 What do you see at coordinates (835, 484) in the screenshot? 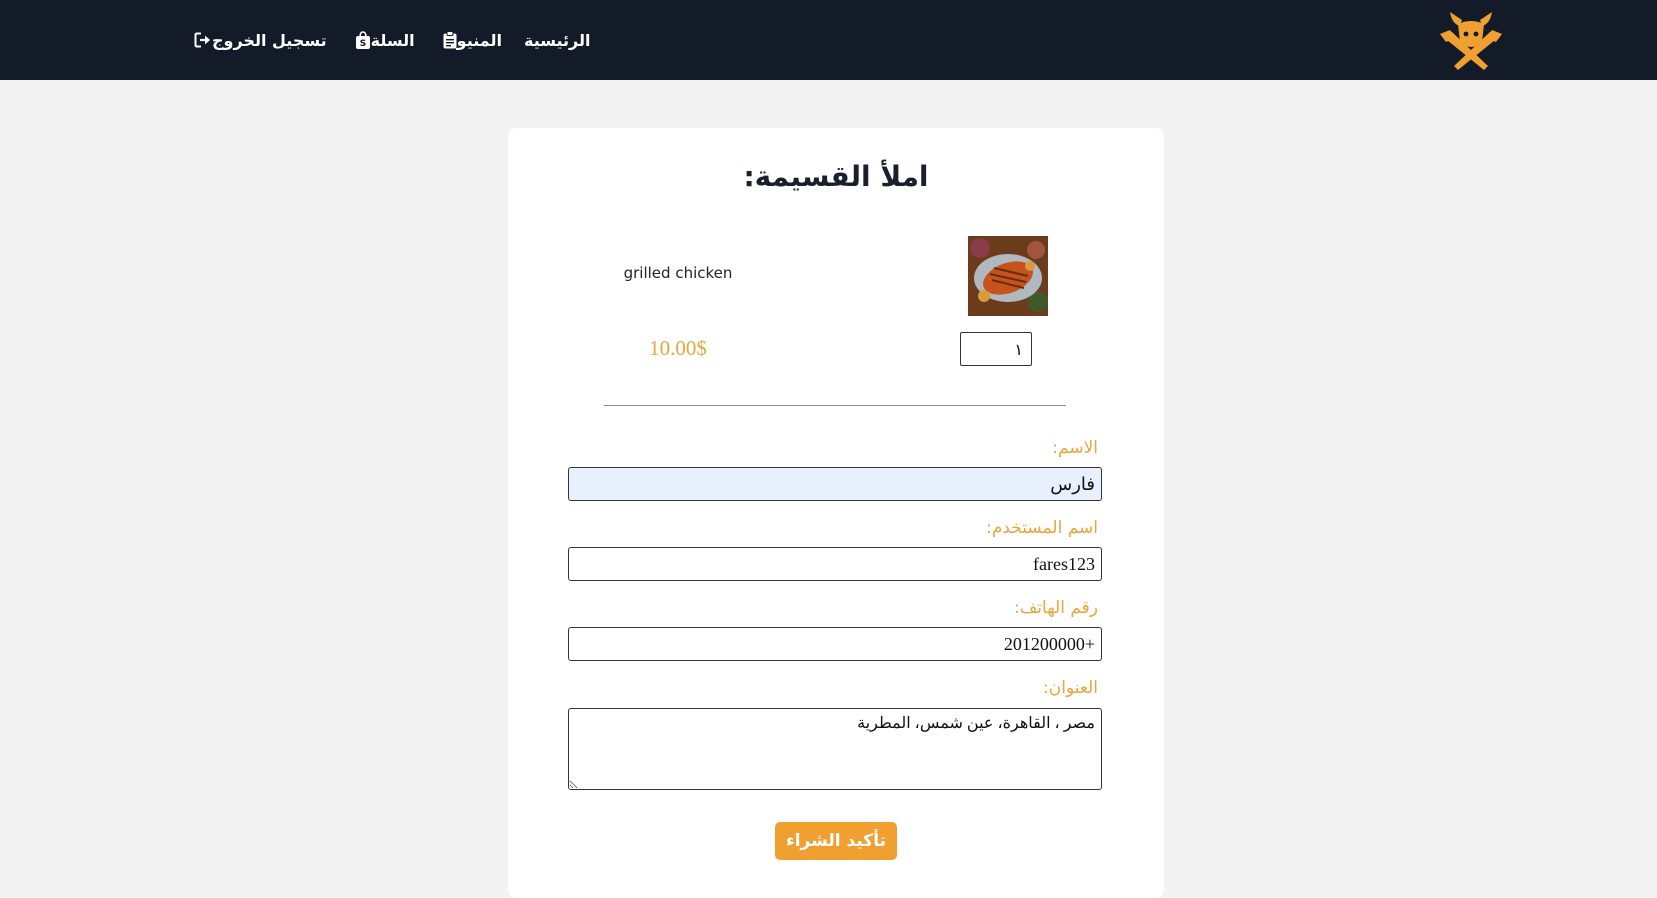
I see `name-field` at bounding box center [835, 484].